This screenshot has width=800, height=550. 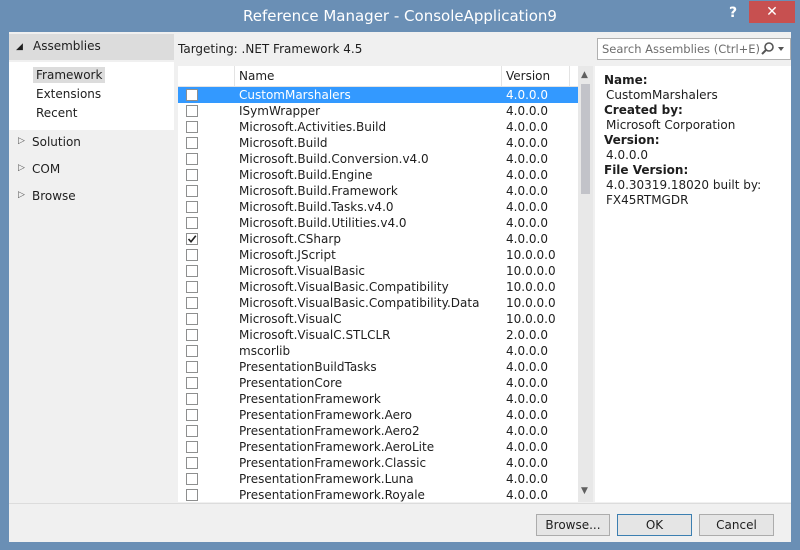 What do you see at coordinates (46, 169) in the screenshot?
I see `nav-item-label: COM` at bounding box center [46, 169].